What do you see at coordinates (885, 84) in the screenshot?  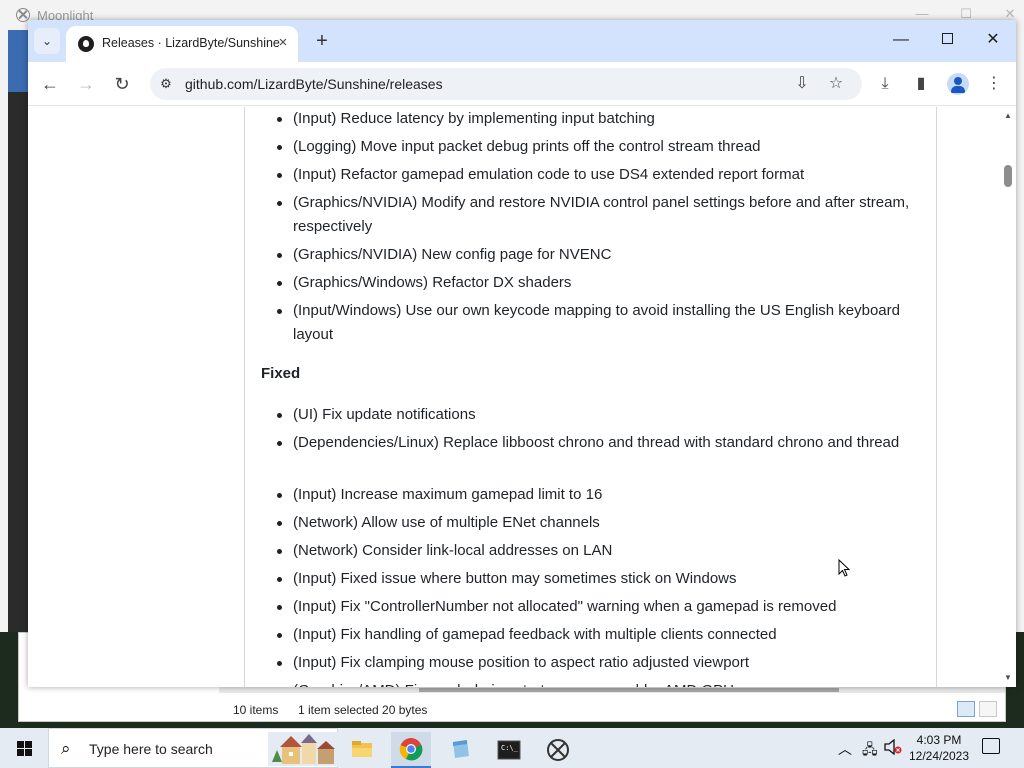 I see `downloads-icon: ⤓` at bounding box center [885, 84].